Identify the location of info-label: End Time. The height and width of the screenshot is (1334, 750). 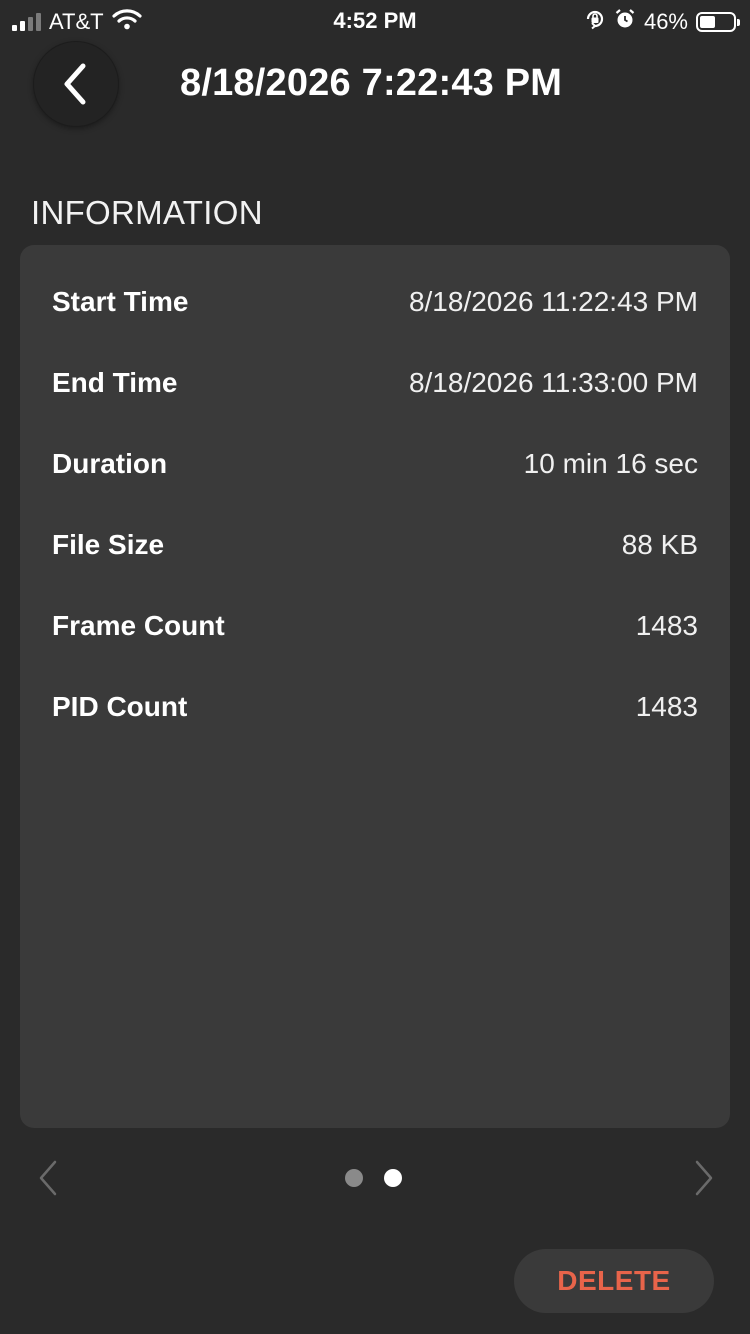
(115, 382).